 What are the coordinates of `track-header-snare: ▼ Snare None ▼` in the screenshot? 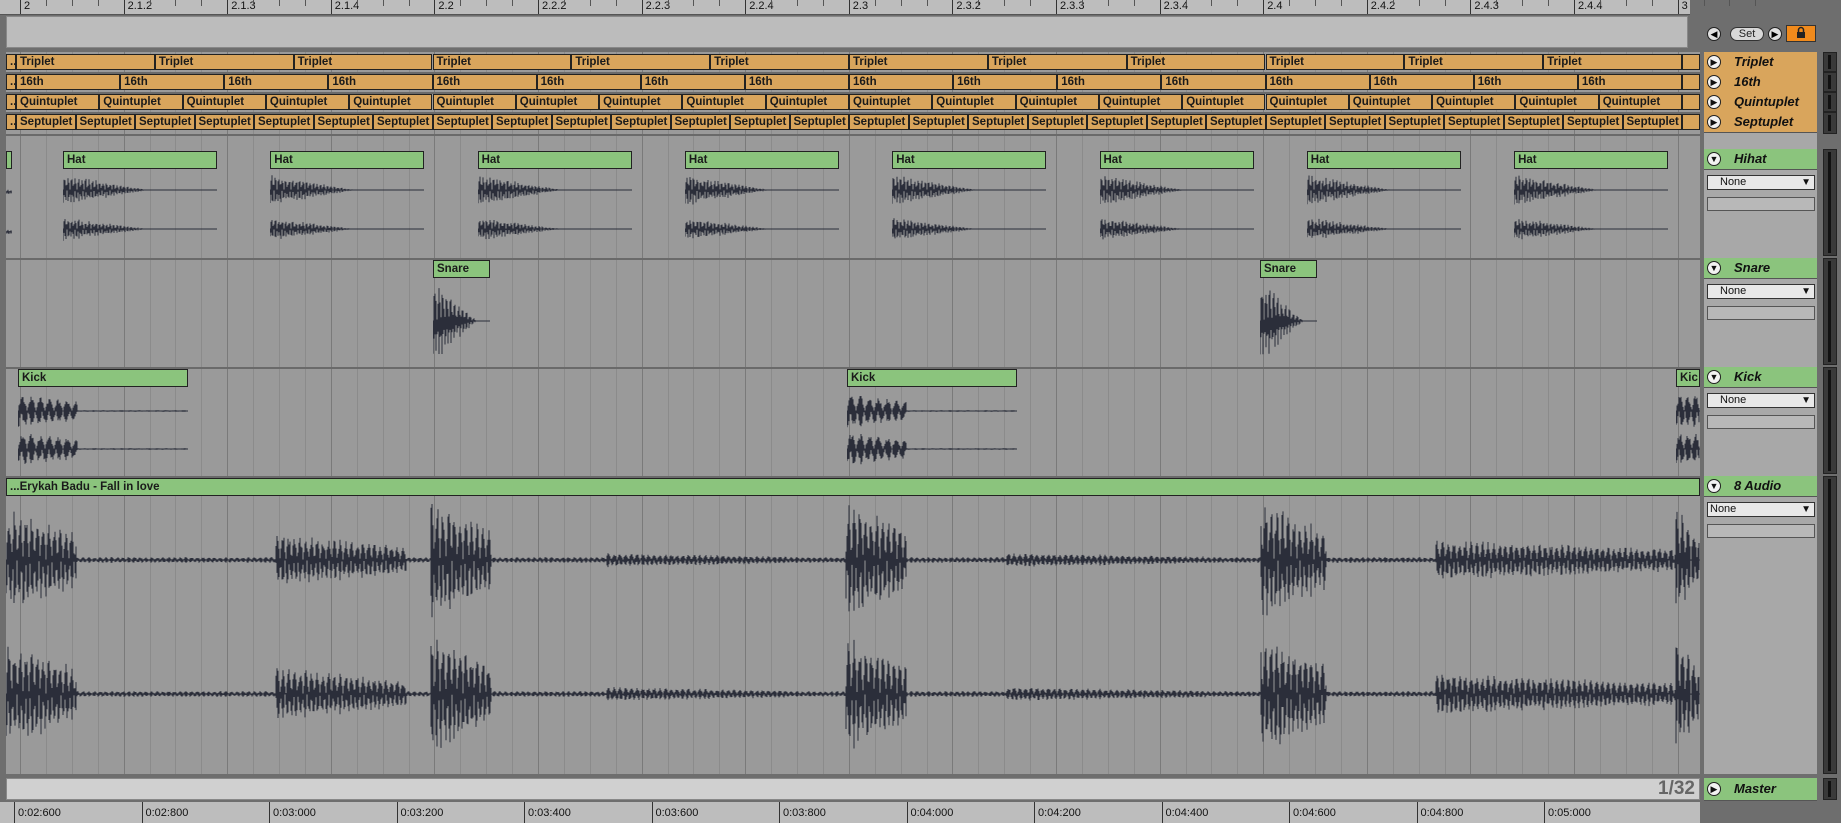 It's located at (1760, 312).